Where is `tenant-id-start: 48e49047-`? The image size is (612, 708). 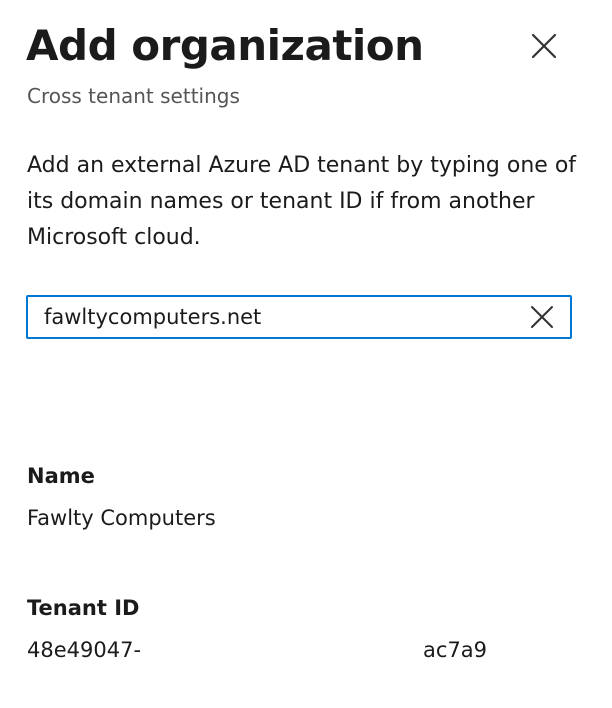
tenant-id-start: 48e49047- is located at coordinates (84, 650).